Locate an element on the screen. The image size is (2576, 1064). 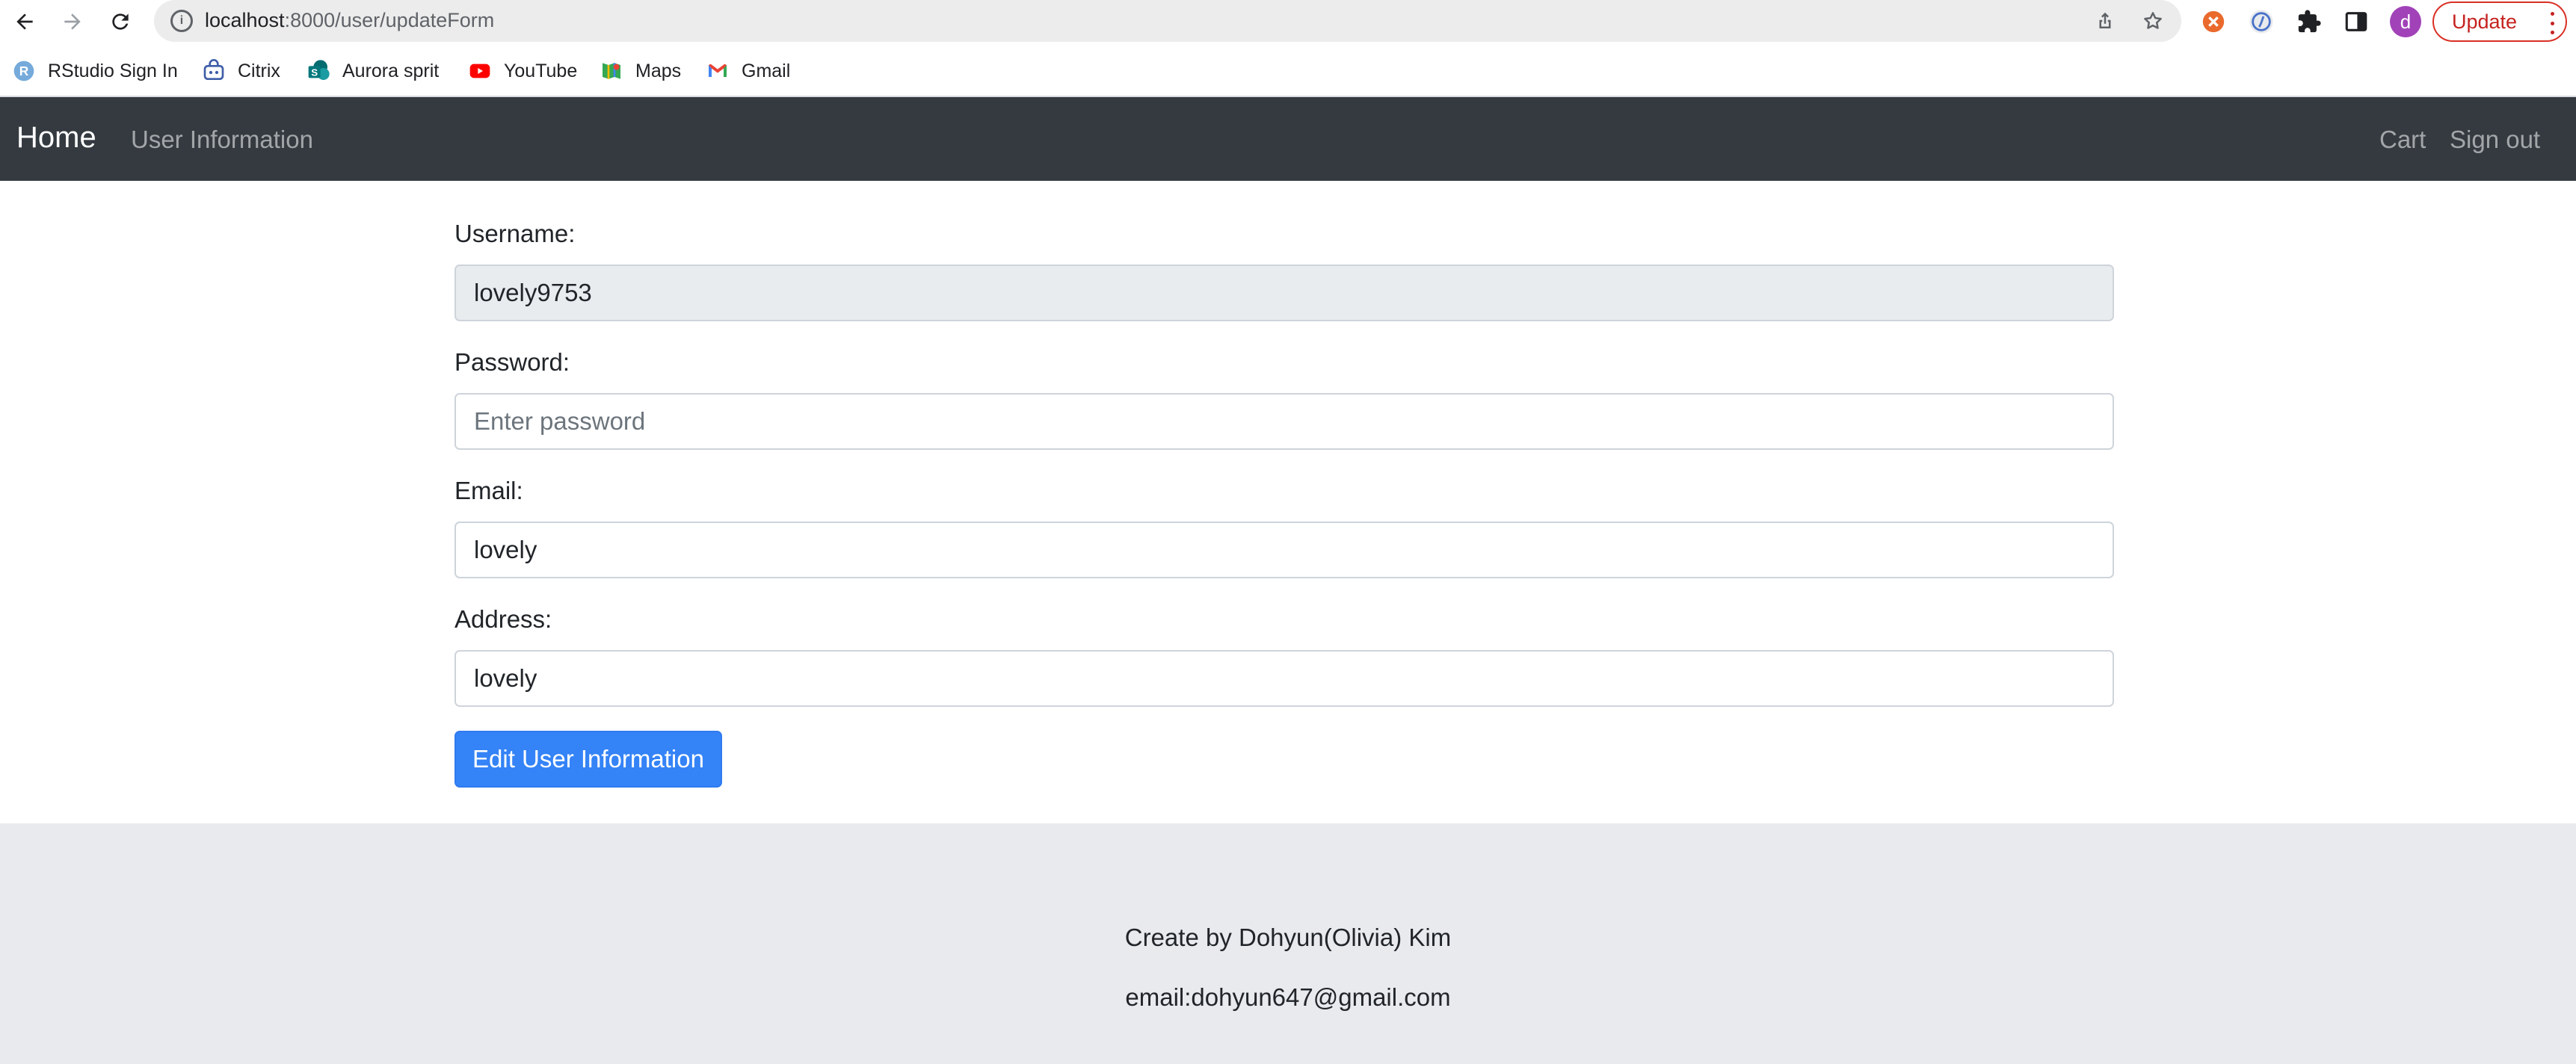
bookmark-citrix: Citrix is located at coordinates (241, 71).